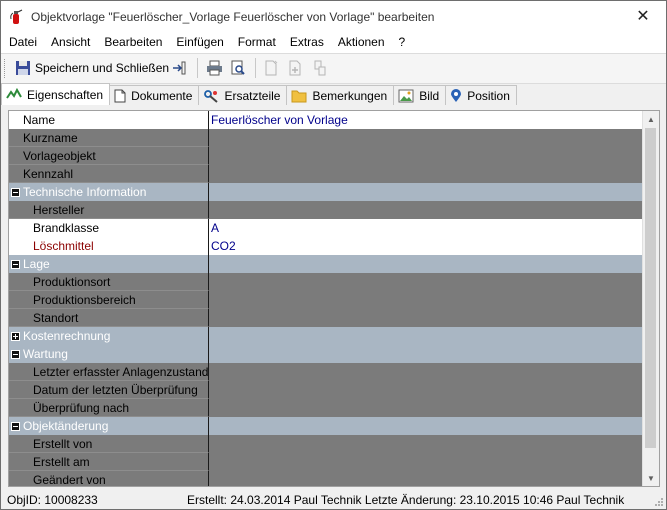  Describe the element at coordinates (425, 120) in the screenshot. I see `property-value: Feuerlöscher von Vorlage` at that location.